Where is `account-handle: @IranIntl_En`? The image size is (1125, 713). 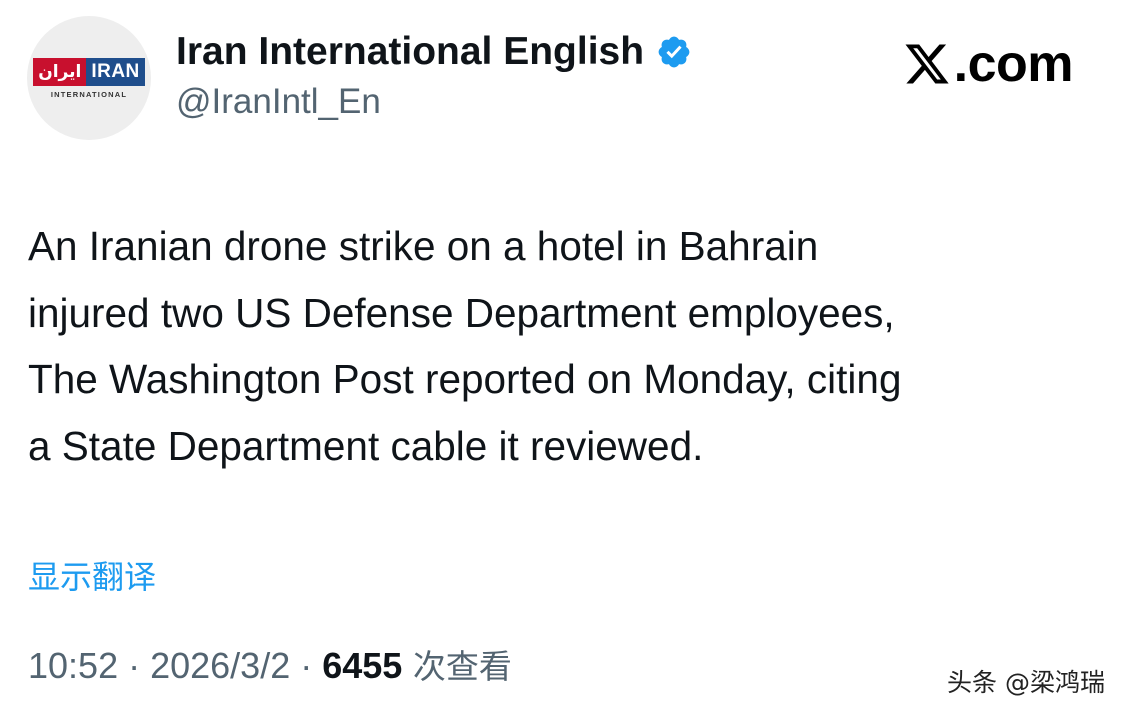
account-handle: @IranIntl_En is located at coordinates (278, 102).